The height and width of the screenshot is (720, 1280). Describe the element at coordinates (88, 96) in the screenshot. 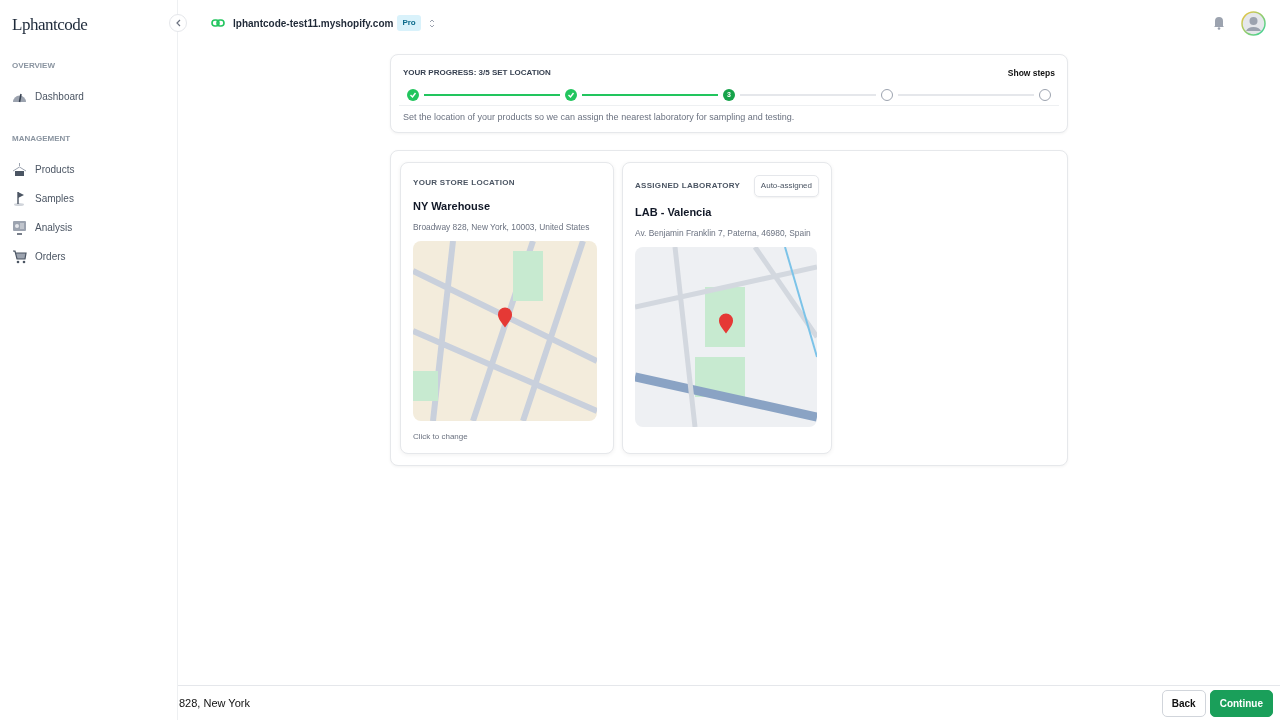

I see `sidebar-item: Dashboard` at that location.